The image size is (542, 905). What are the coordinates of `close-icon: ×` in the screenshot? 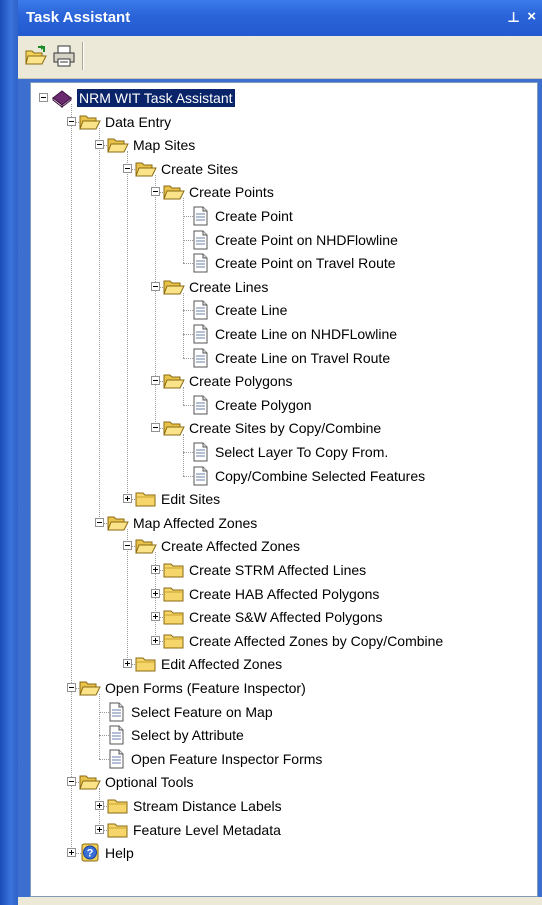 It's located at (531, 16).